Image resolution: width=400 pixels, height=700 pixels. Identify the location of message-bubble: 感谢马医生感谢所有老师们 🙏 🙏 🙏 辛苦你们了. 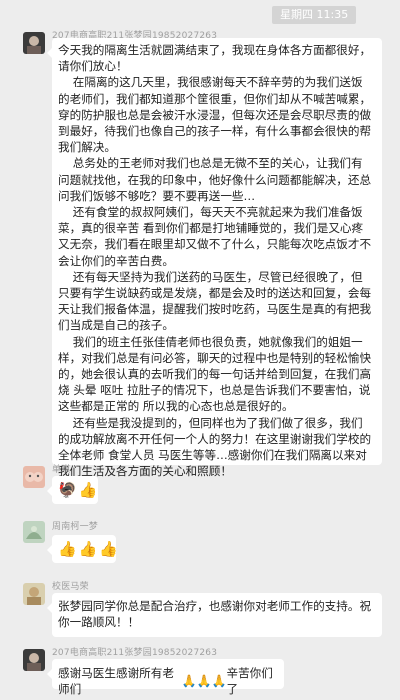
(165, 677).